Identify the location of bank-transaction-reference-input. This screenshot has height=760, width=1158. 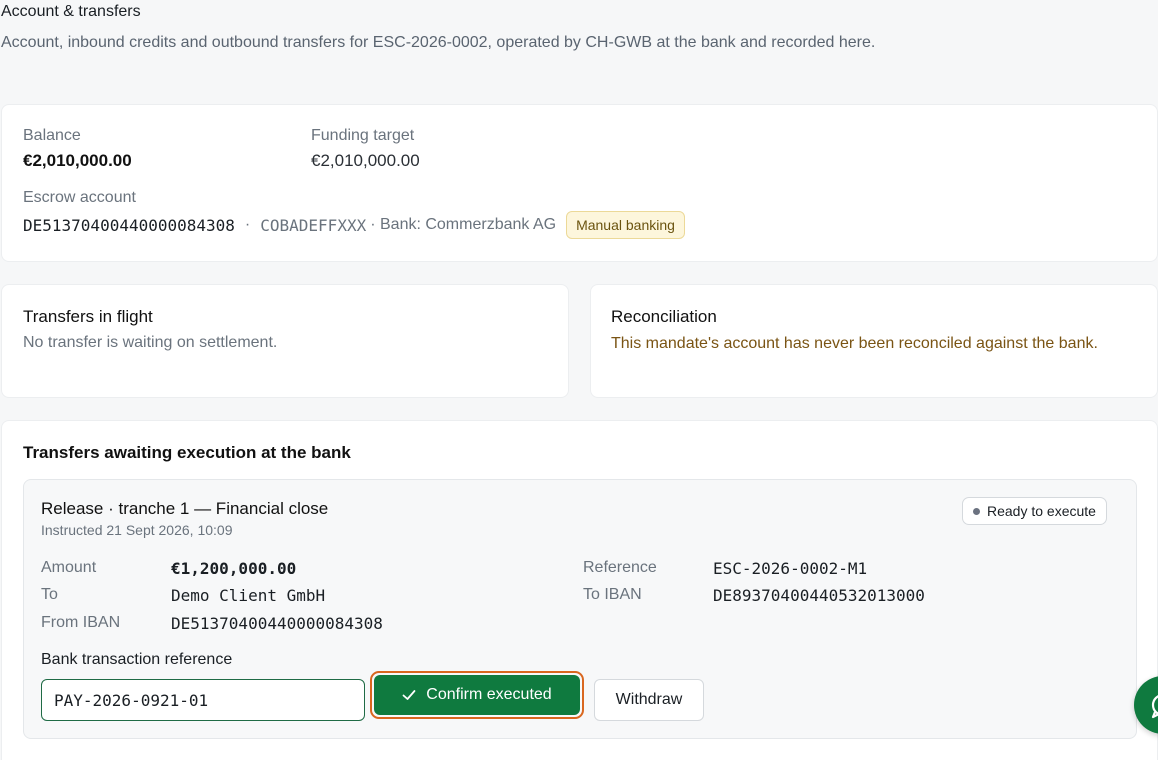
(203, 700).